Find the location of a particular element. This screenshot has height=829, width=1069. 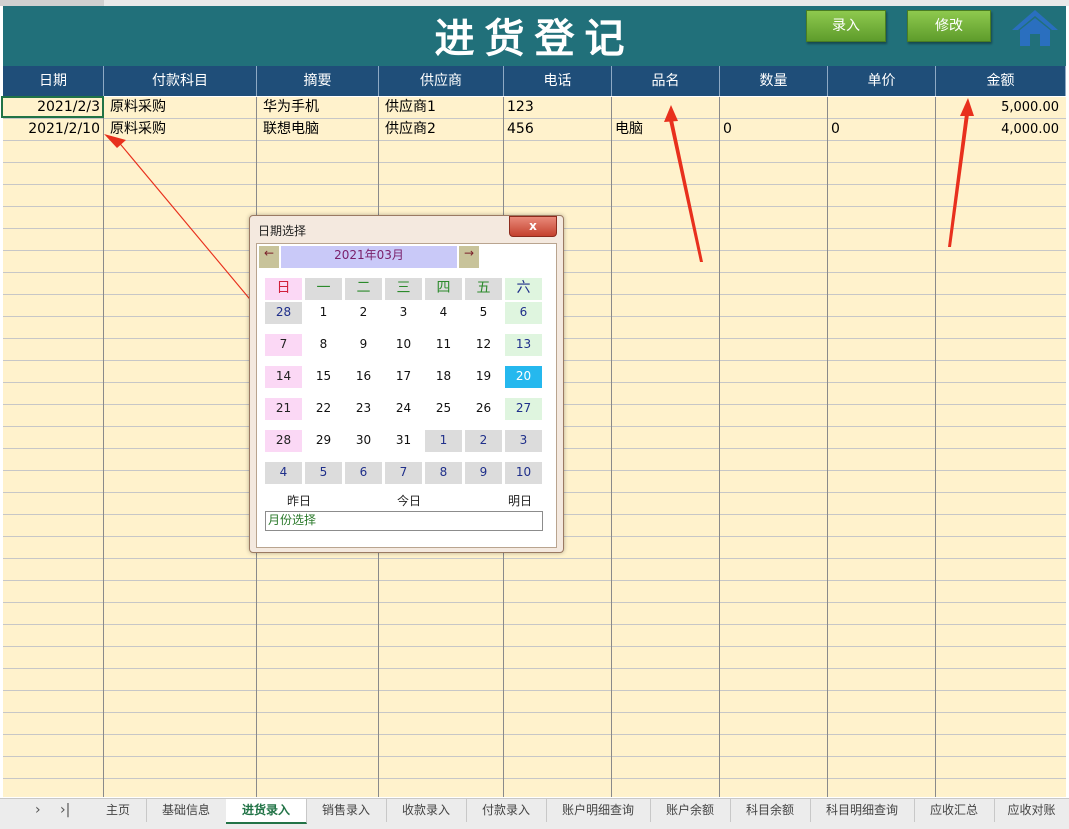

day-cell: 29 is located at coordinates (323, 441).